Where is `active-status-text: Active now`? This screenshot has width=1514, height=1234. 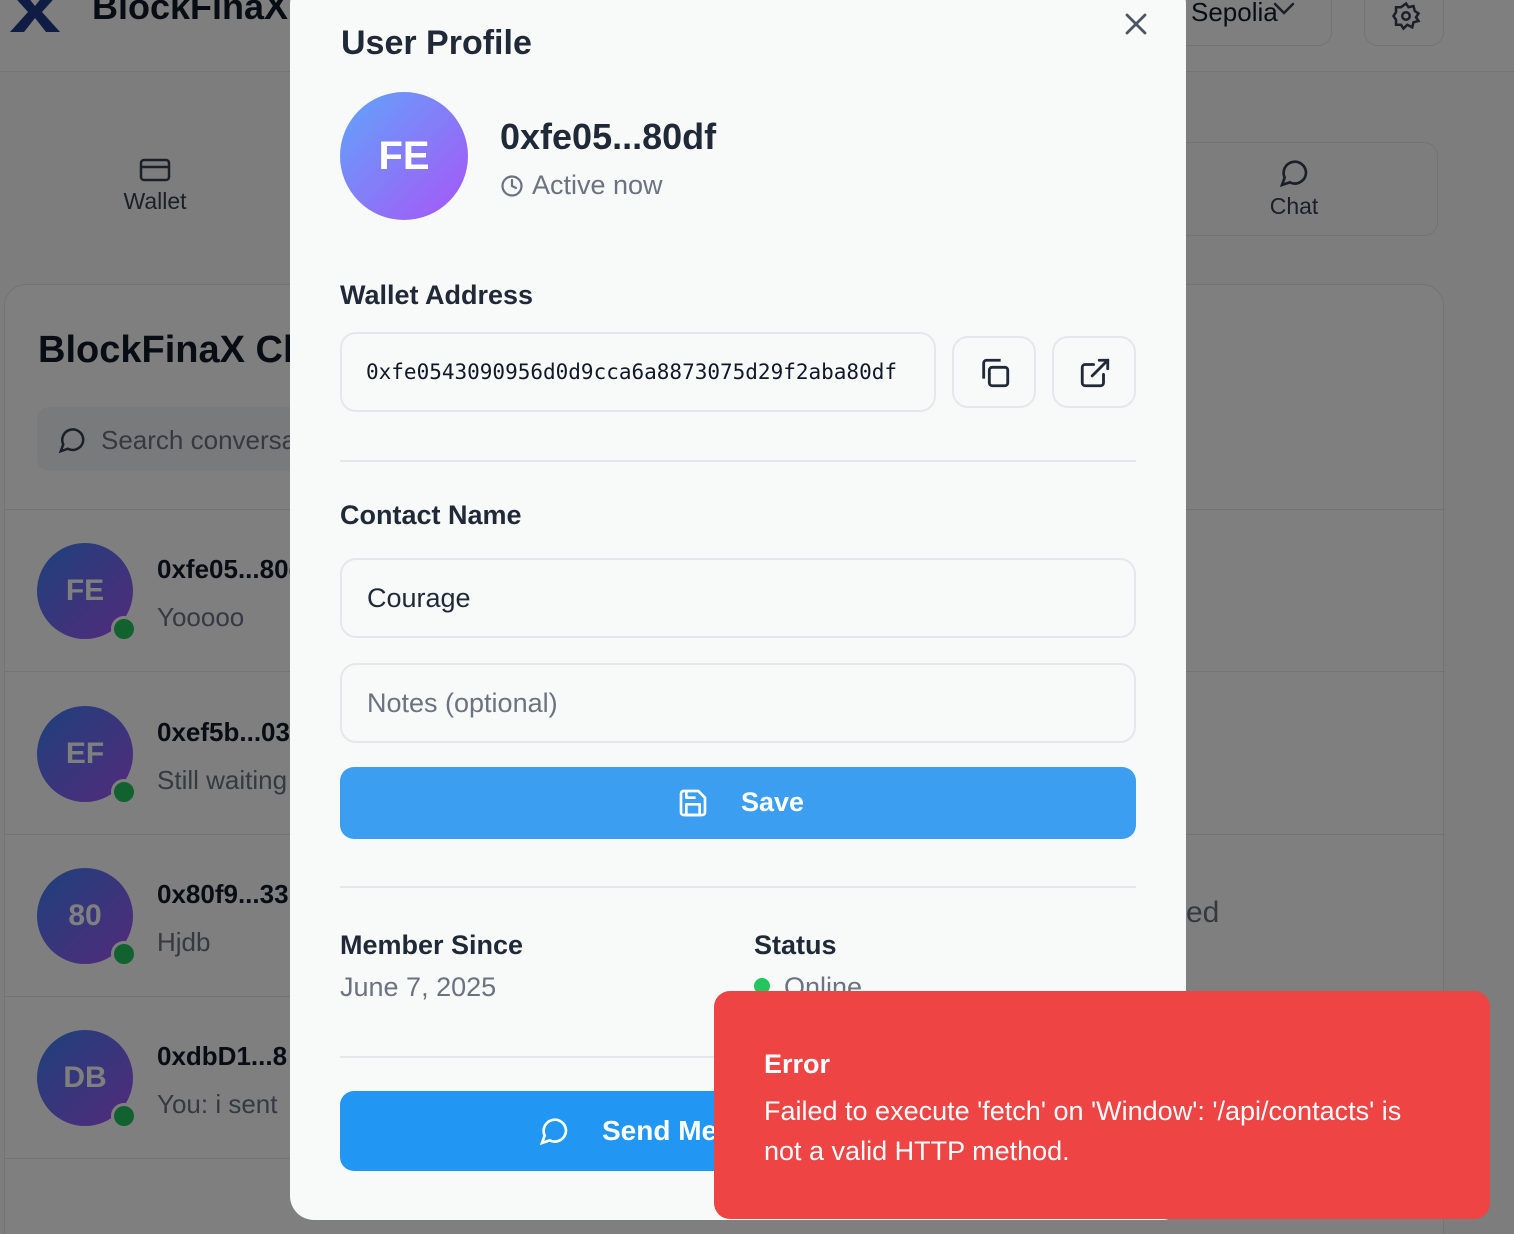 active-status-text: Active now is located at coordinates (597, 185).